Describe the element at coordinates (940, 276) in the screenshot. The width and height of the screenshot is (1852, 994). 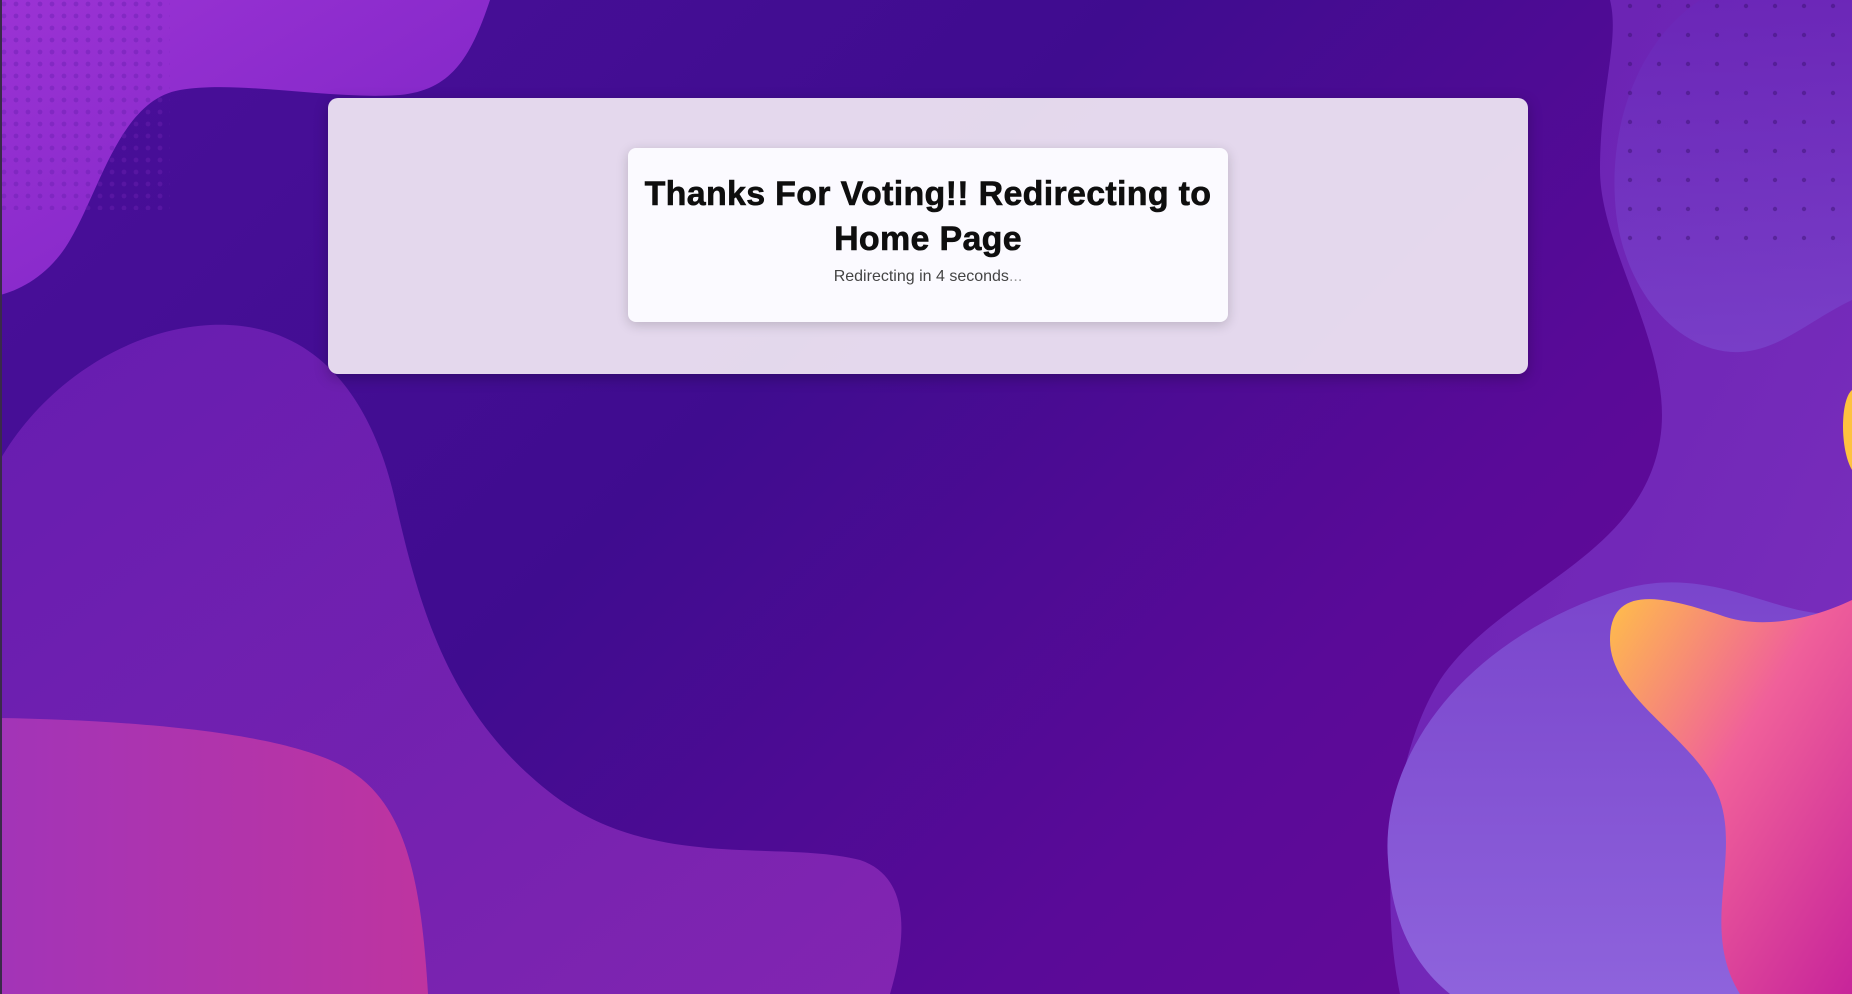
I see `countdown-seconds: 4` at that location.